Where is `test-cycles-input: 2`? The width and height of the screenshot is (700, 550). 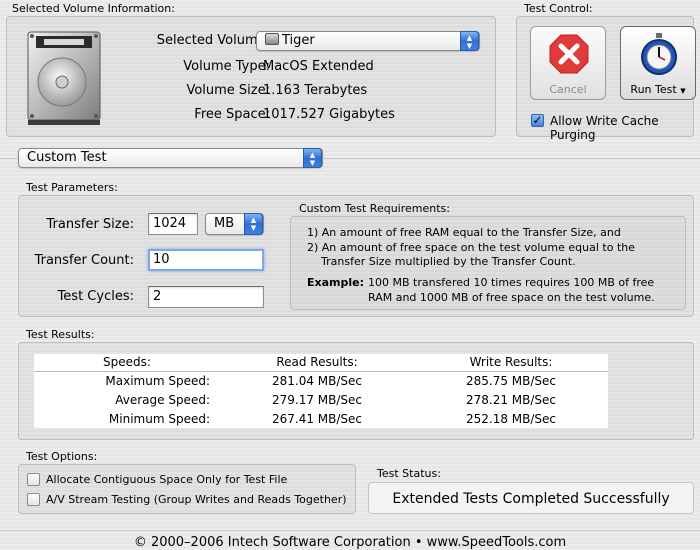 test-cycles-input: 2 is located at coordinates (206, 297).